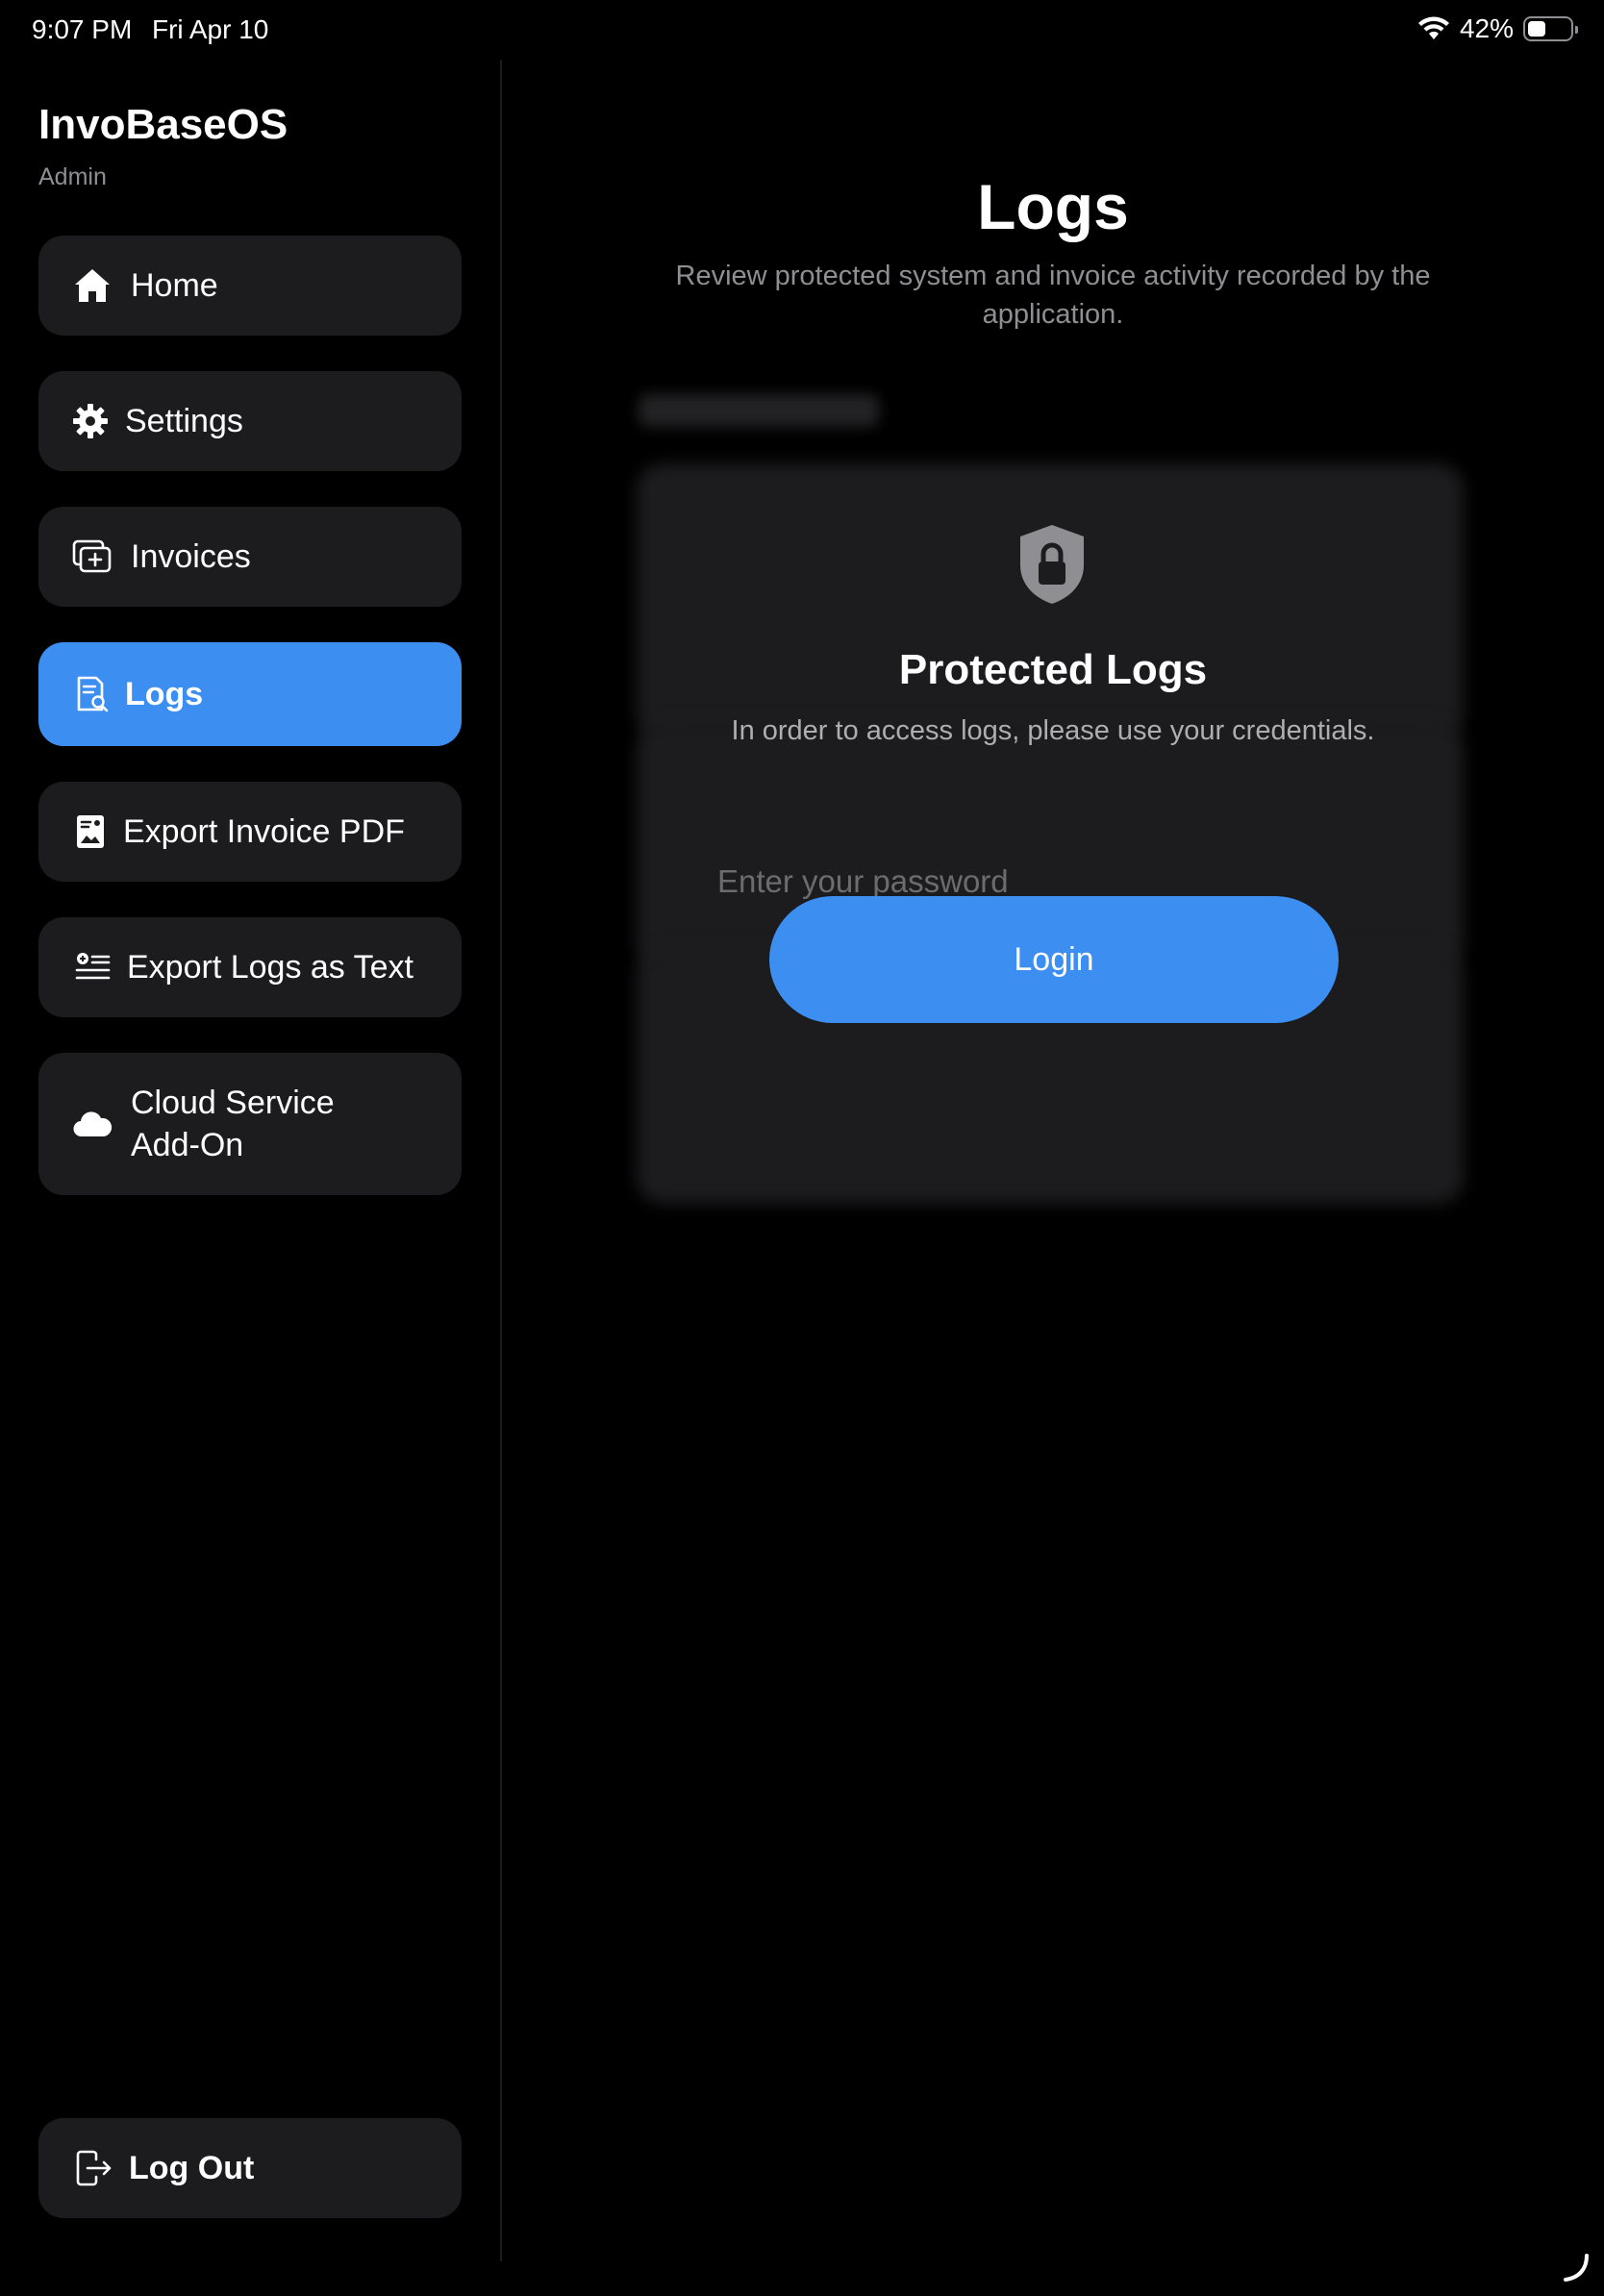 The image size is (1604, 2296). I want to click on battery-percentage: 42%, so click(1486, 28).